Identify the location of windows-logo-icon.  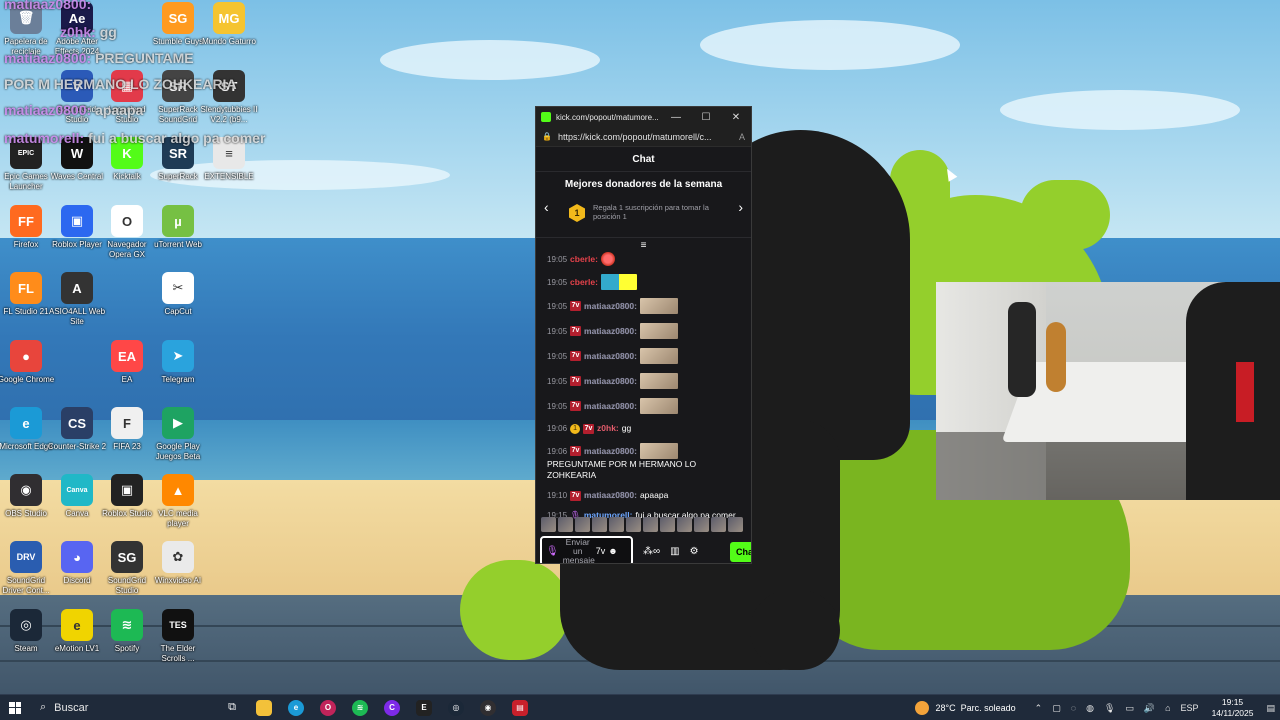
(15, 707).